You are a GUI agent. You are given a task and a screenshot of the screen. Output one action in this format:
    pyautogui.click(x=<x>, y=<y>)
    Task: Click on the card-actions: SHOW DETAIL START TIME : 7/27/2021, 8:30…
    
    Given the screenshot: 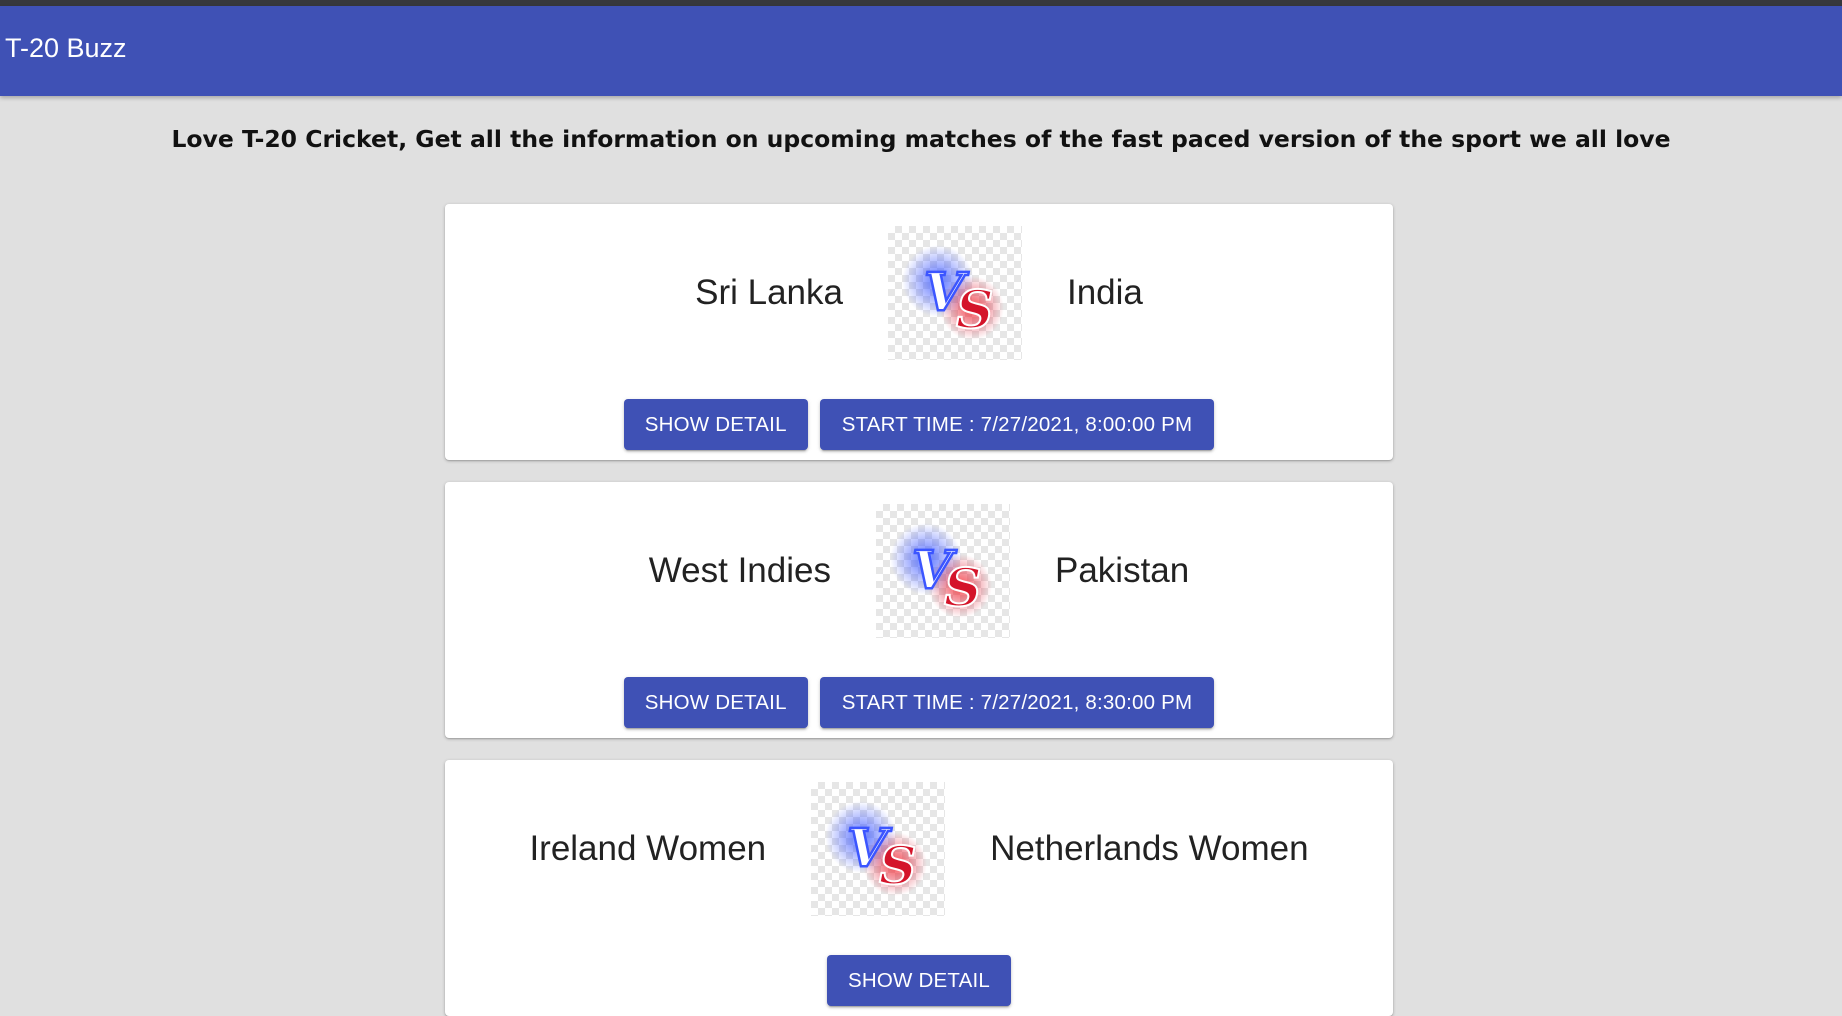 What is the action you would take?
    pyautogui.click(x=919, y=702)
    